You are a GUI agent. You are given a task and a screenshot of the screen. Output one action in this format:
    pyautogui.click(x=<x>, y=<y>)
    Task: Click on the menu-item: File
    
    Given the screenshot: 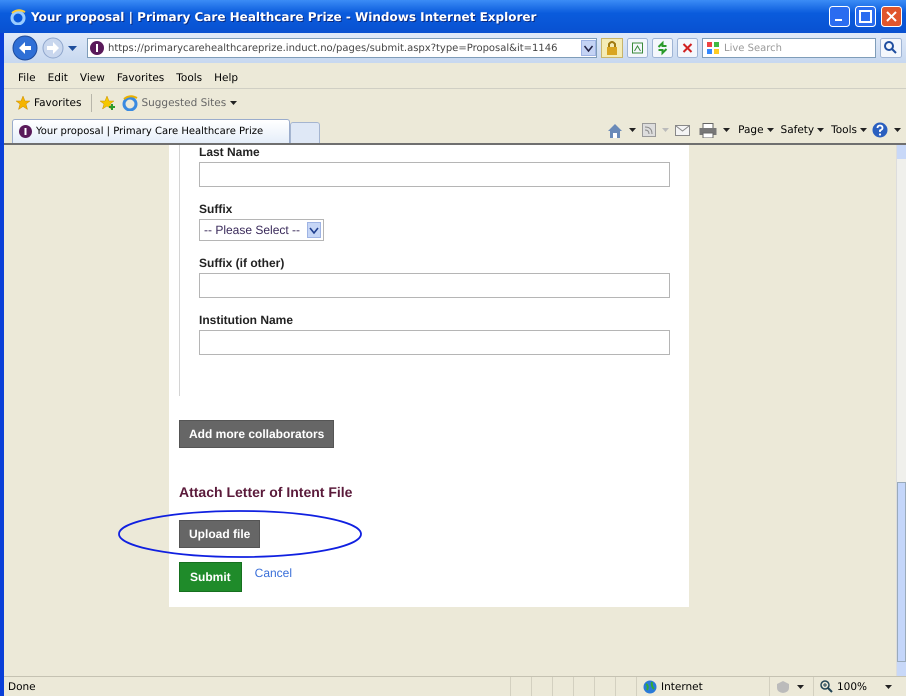 What is the action you would take?
    pyautogui.click(x=30, y=78)
    